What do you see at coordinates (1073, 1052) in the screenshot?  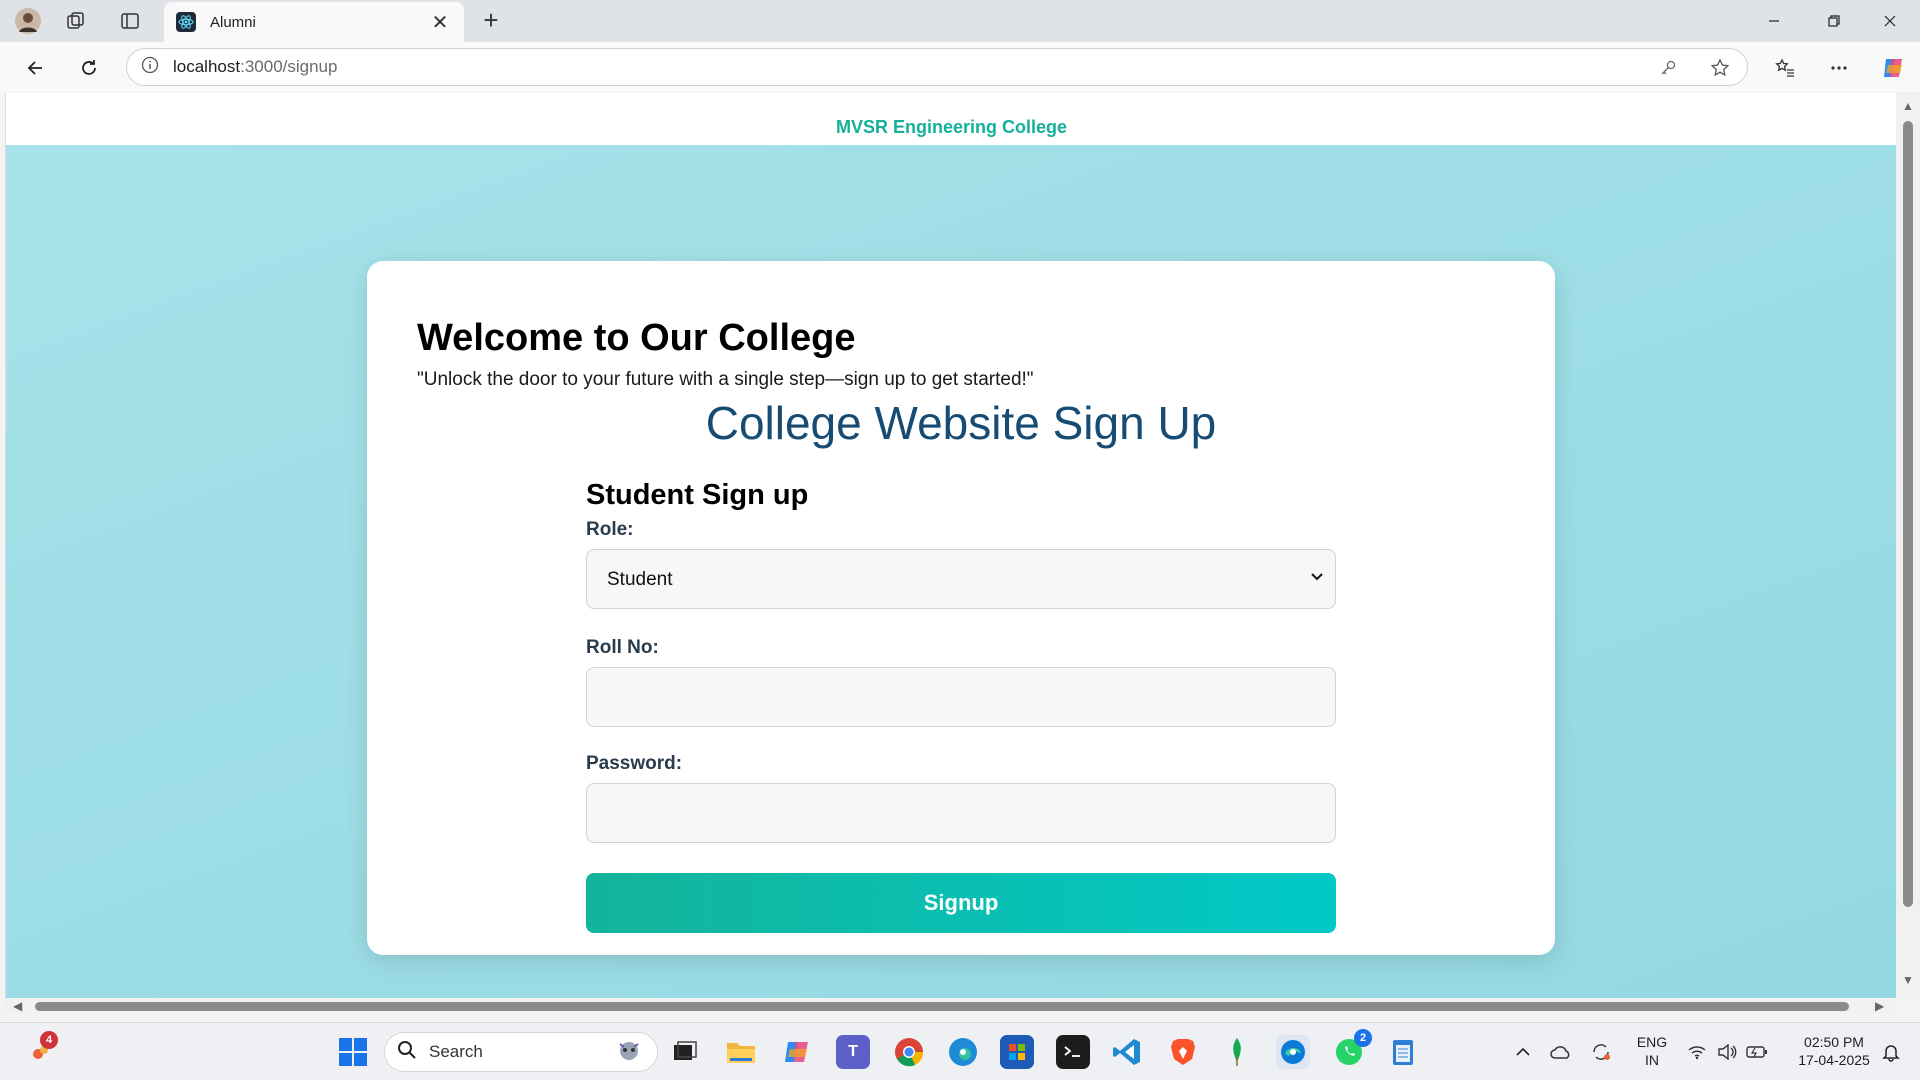 I see `terminal-icon` at bounding box center [1073, 1052].